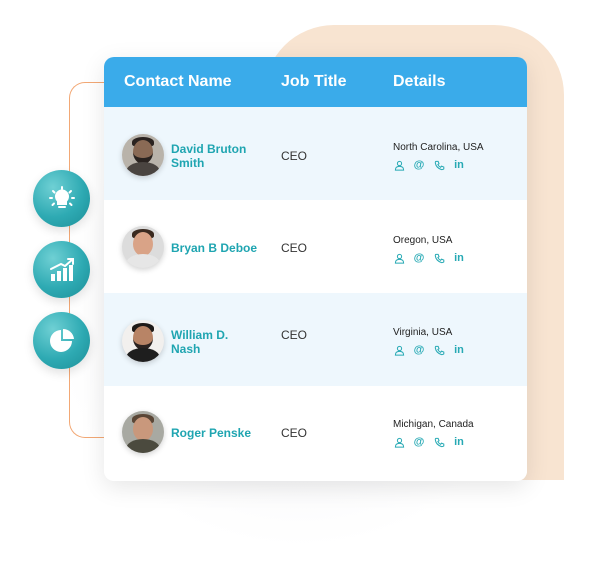 Image resolution: width=598 pixels, height=586 pixels. Describe the element at coordinates (419, 82) in the screenshot. I see `column-header-details: Details` at that location.